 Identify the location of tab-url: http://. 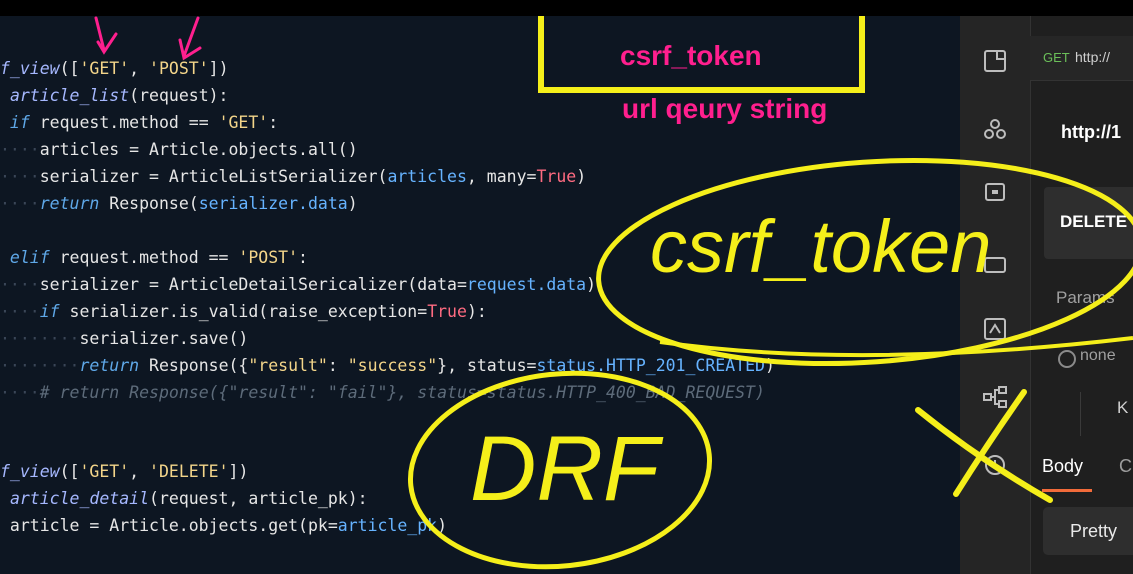
(1093, 57).